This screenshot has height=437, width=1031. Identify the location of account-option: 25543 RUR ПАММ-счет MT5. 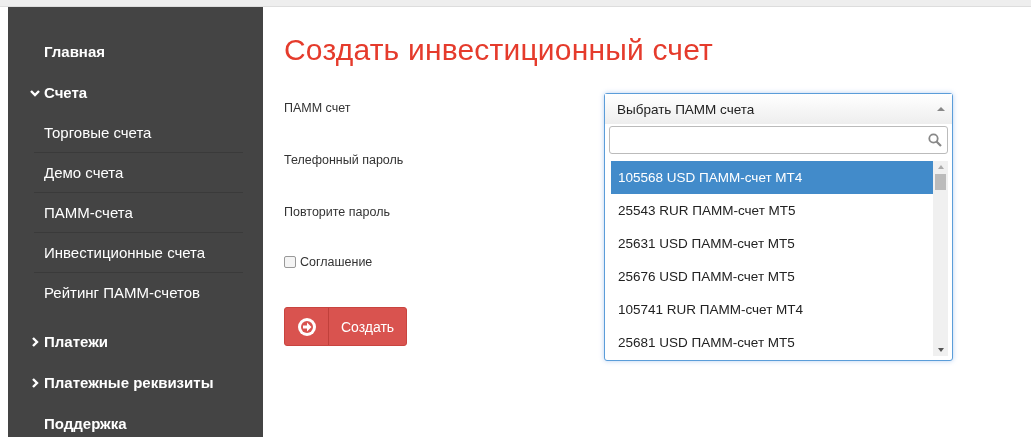
(772, 210).